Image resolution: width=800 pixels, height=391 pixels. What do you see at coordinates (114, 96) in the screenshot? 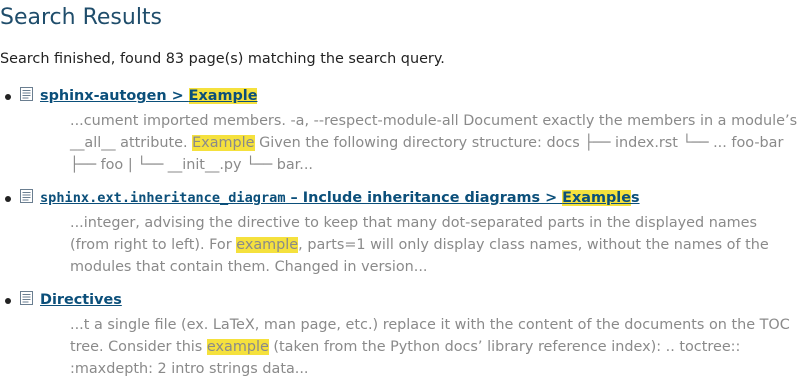
I see `result-link-text: sphinx-autogen >` at bounding box center [114, 96].